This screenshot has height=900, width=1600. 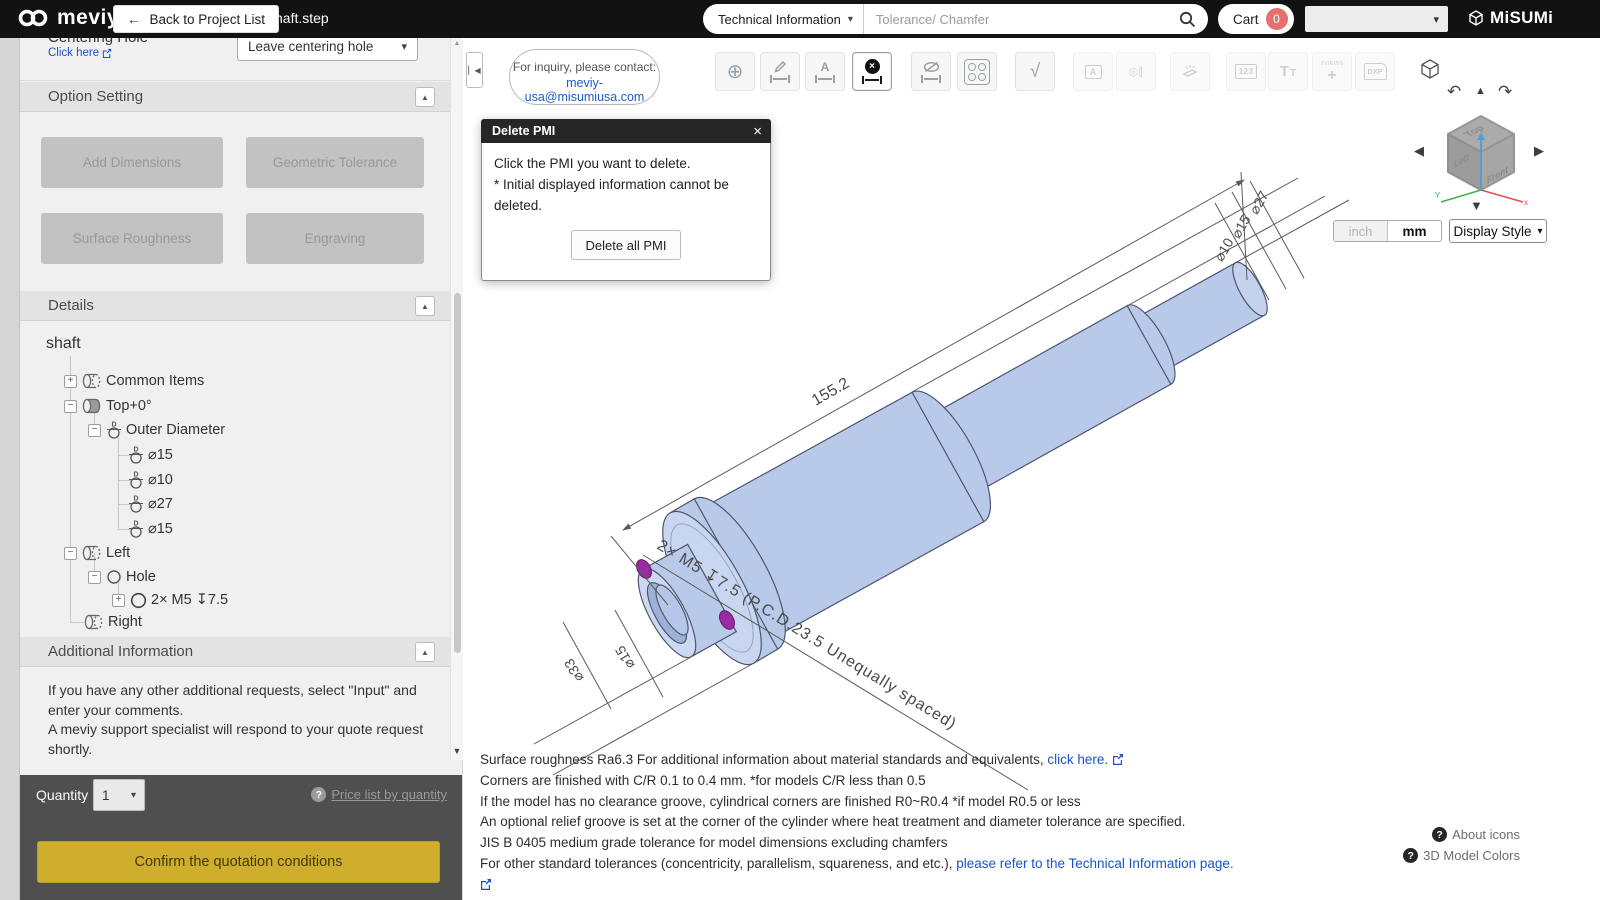 I want to click on surface-check-button: √, so click(x=1035, y=71).